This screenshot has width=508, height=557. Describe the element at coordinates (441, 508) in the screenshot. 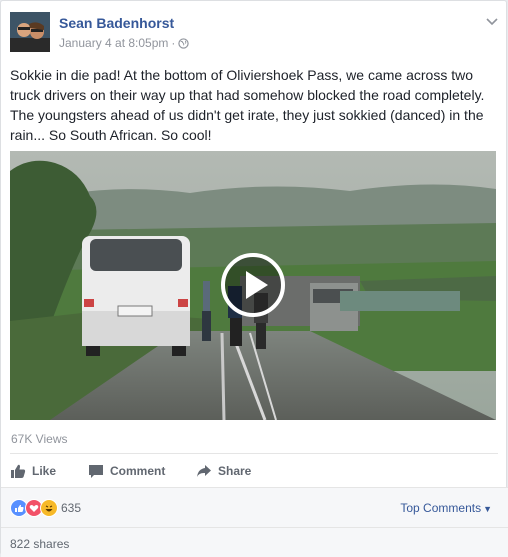

I see `comment-sort-label: Top Comments` at that location.